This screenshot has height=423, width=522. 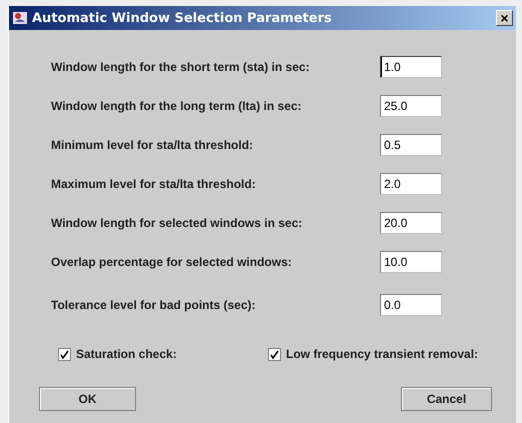 What do you see at coordinates (177, 223) in the screenshot?
I see `field-label: Window length for selected windows in sec:` at bounding box center [177, 223].